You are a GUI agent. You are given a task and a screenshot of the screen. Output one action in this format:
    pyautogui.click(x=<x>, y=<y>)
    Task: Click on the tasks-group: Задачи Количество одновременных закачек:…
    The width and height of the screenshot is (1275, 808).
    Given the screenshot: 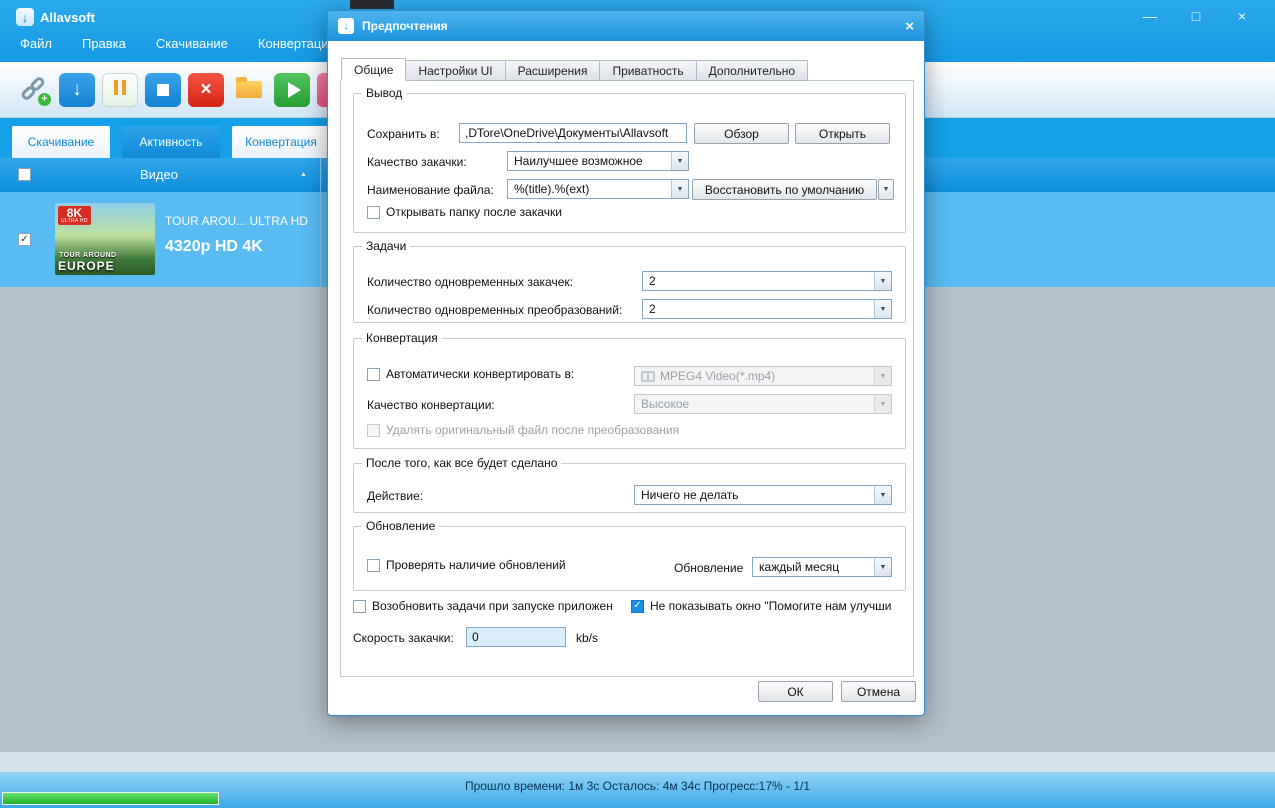 What is the action you would take?
    pyautogui.click(x=629, y=281)
    